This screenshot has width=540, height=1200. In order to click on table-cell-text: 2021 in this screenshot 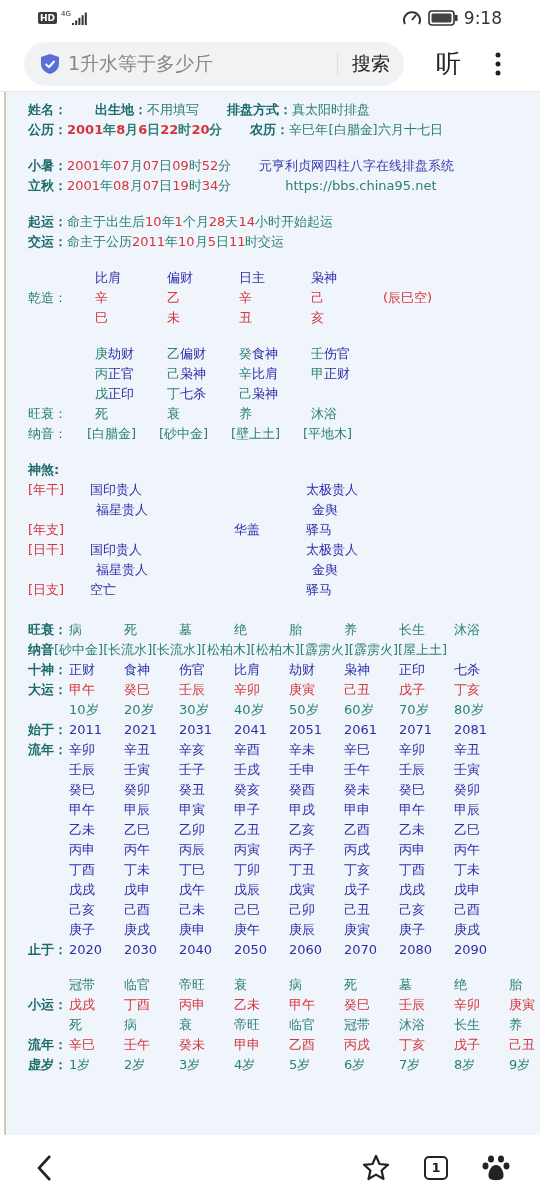, I will do `click(141, 730)`.